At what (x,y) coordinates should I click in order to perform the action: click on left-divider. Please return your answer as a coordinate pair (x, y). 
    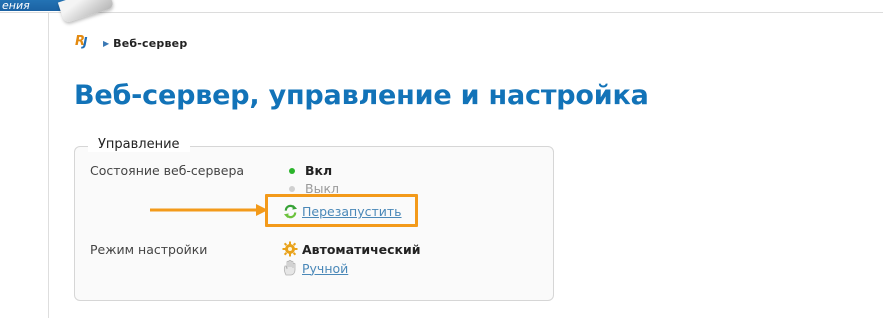
    Looking at the image, I should click on (48, 165).